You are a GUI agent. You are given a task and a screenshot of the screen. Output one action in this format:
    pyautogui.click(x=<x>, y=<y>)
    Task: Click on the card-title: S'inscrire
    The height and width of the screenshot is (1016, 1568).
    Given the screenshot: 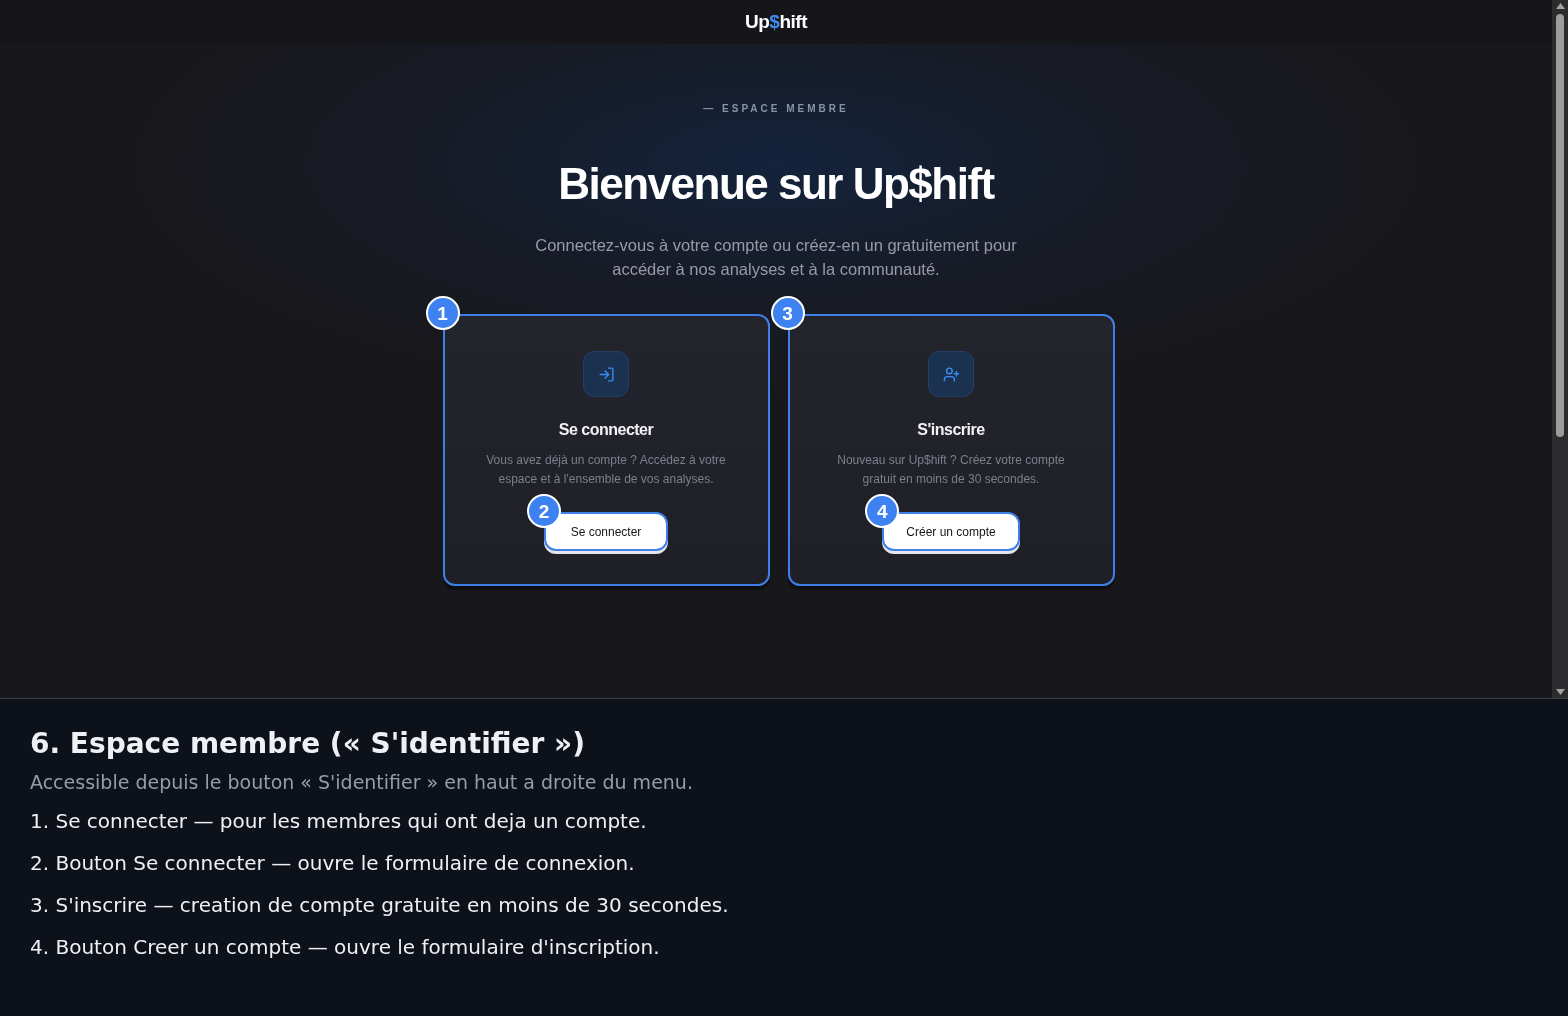 What is the action you would take?
    pyautogui.click(x=951, y=430)
    